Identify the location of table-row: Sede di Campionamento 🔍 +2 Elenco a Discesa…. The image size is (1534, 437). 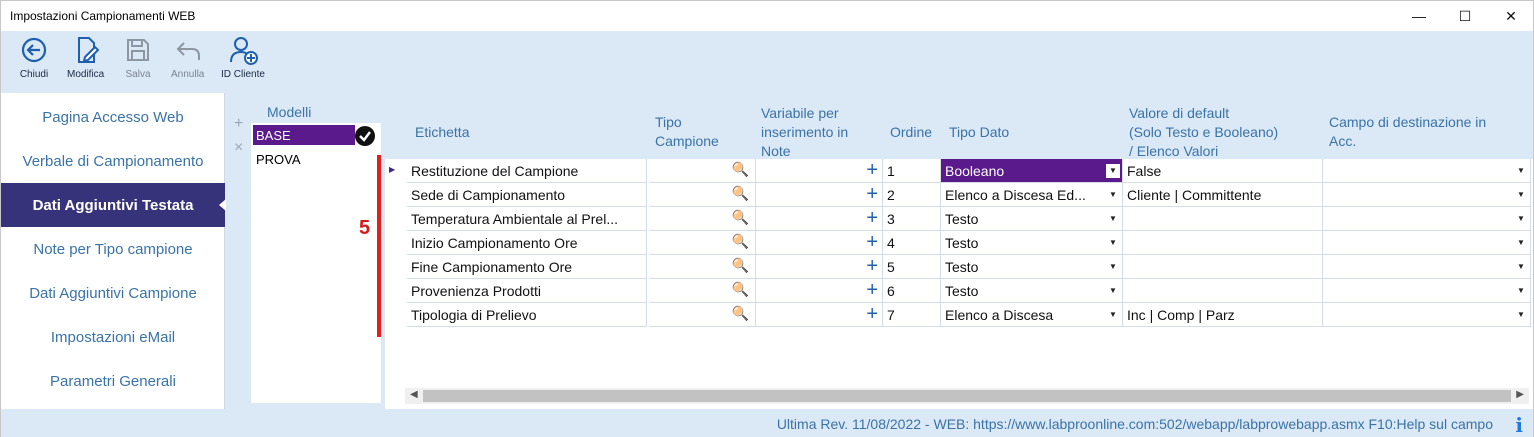
(959, 195).